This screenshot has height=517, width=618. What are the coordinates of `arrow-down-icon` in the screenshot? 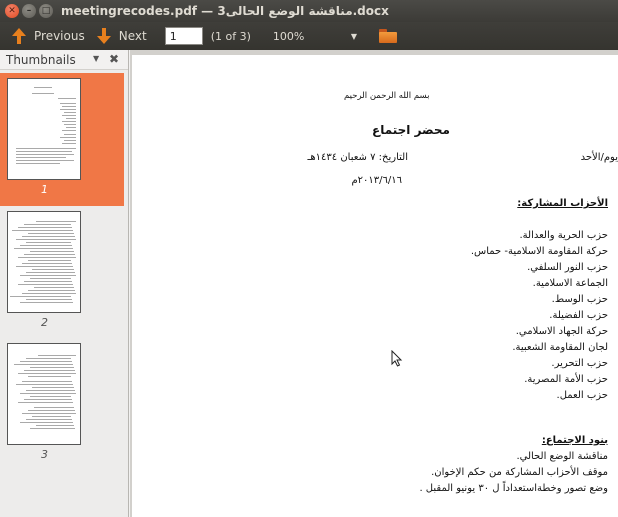 It's located at (103, 36).